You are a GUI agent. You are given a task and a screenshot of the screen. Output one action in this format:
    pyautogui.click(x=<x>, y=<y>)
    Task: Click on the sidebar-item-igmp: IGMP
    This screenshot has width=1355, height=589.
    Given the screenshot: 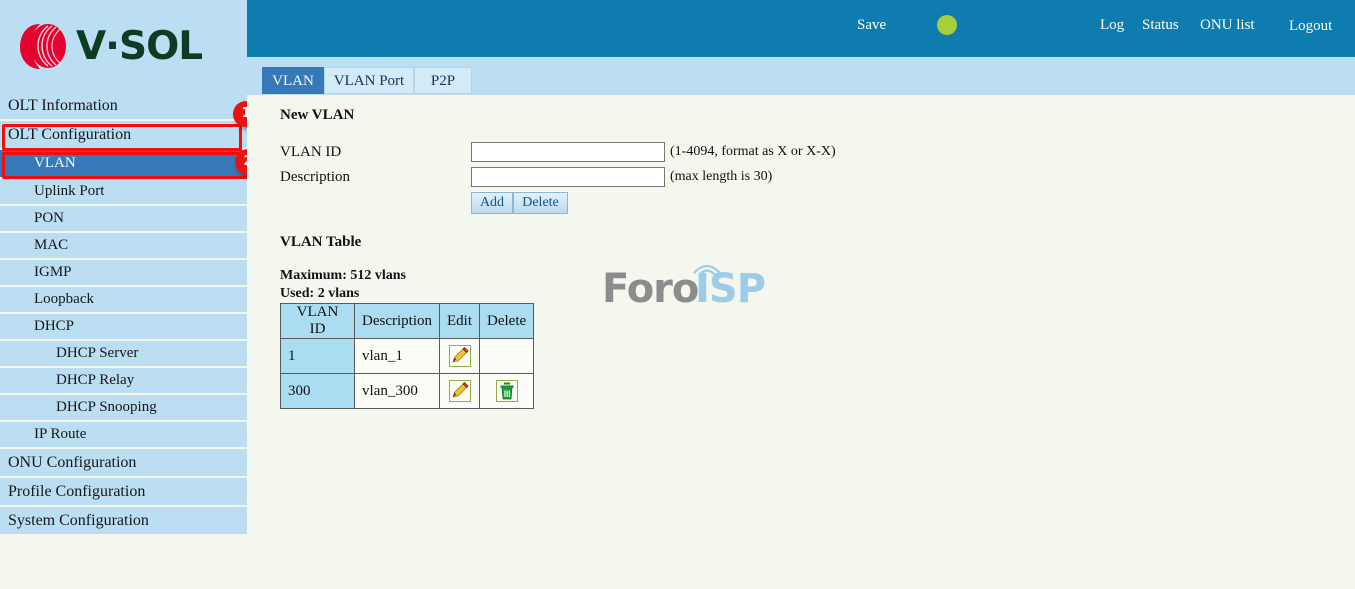 What is the action you would take?
    pyautogui.click(x=123, y=272)
    